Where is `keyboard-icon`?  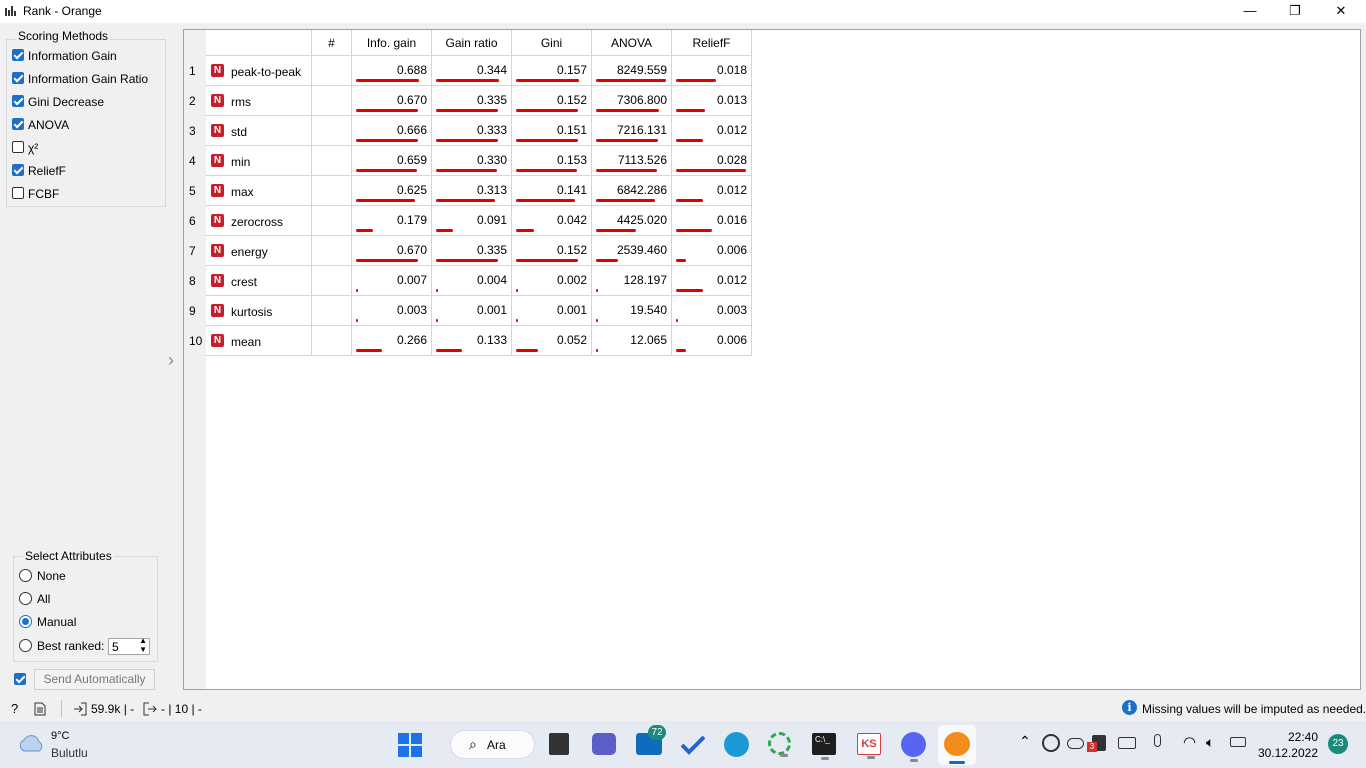 keyboard-icon is located at coordinates (1127, 743).